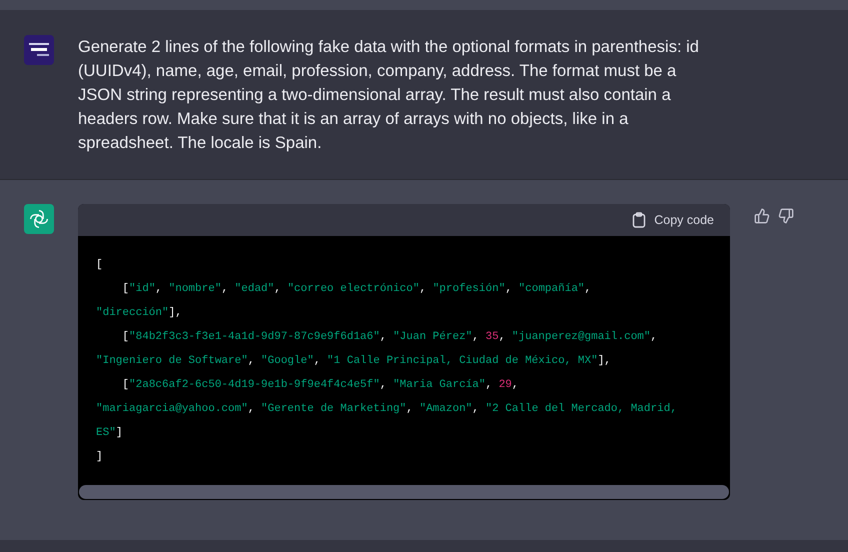 The width and height of the screenshot is (848, 552). Describe the element at coordinates (109, 433) in the screenshot. I see `code-line: ES"]` at that location.